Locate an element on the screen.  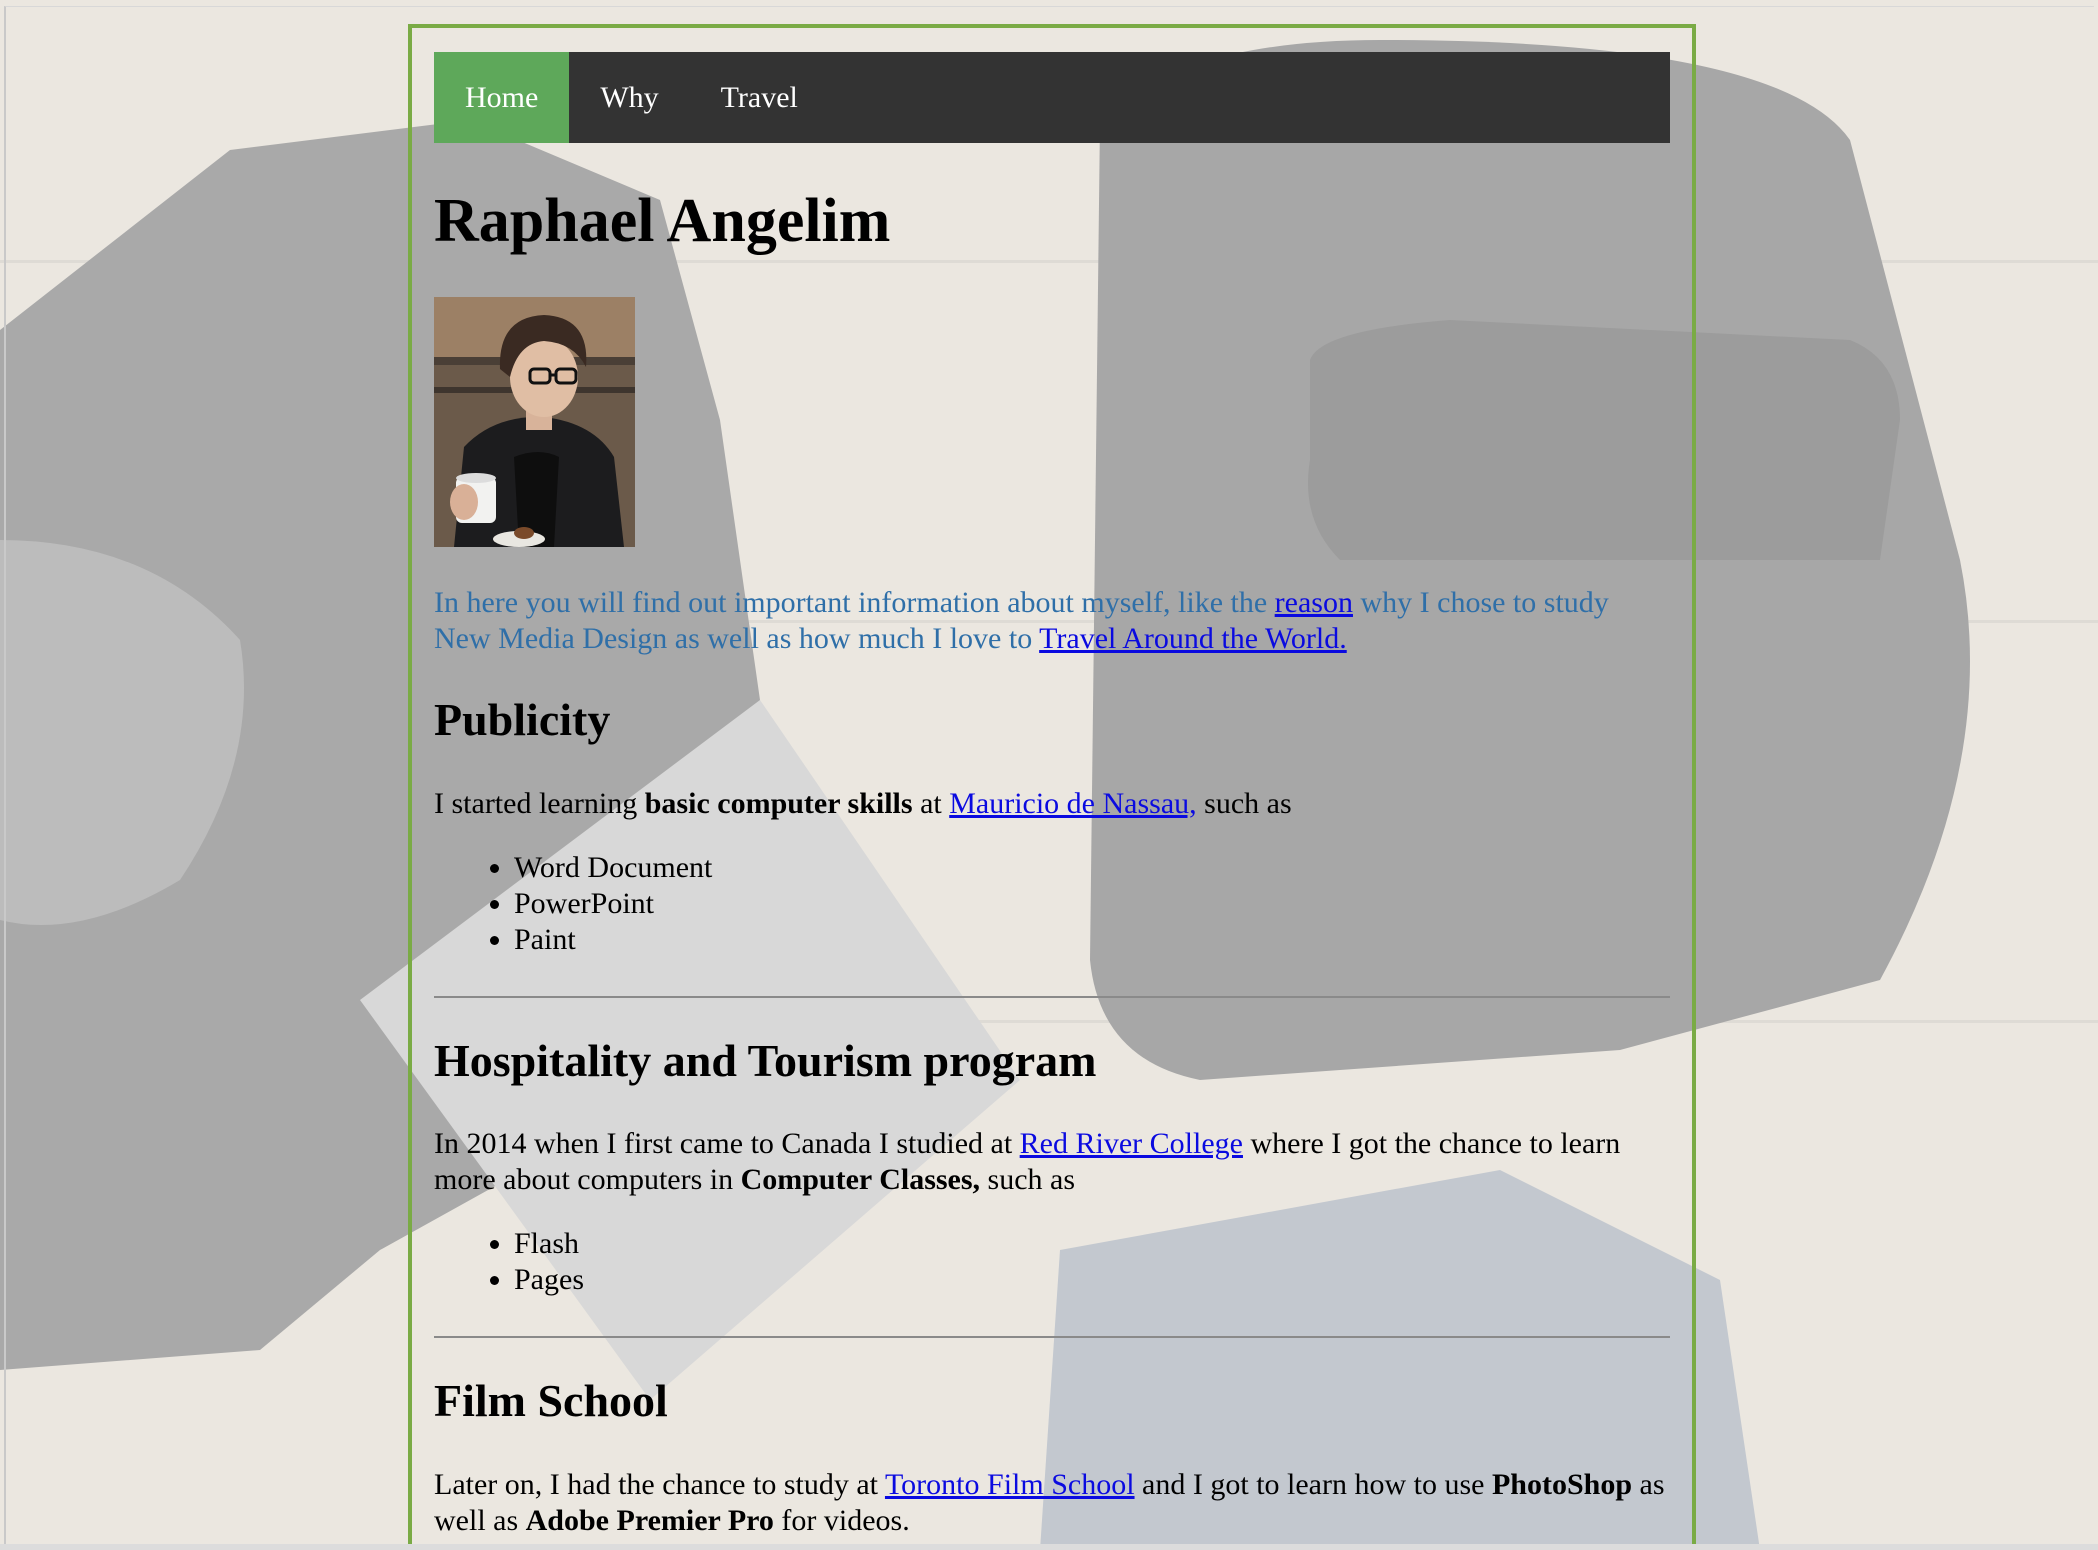
nav-home: Home is located at coordinates (502, 97).